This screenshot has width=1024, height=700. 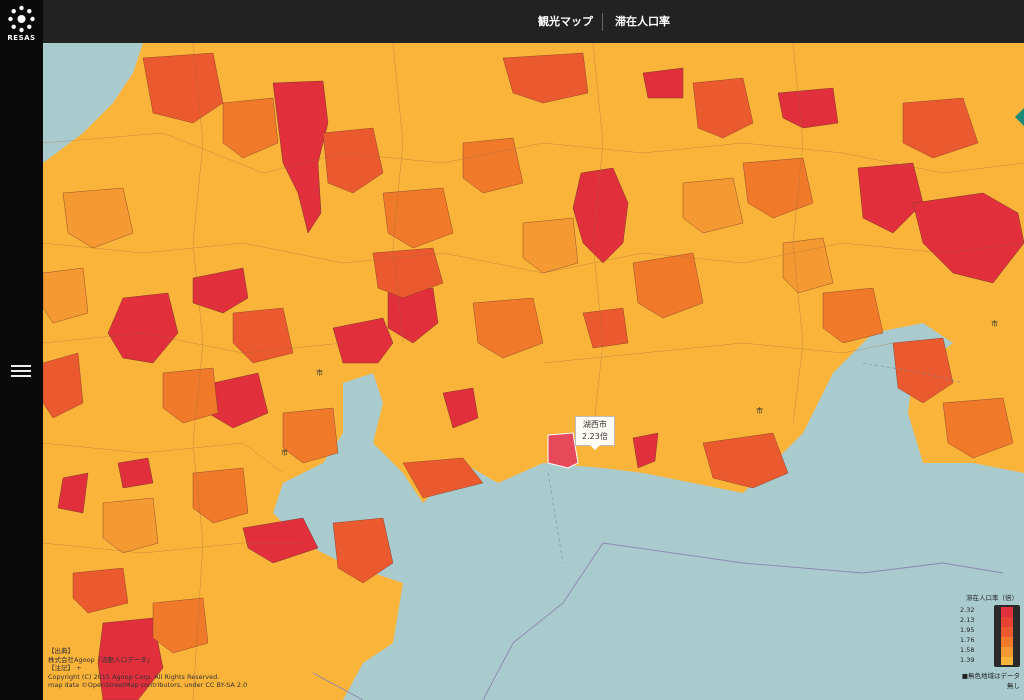 What do you see at coordinates (594, 424) in the screenshot?
I see `tooltip-city: 湖西市` at bounding box center [594, 424].